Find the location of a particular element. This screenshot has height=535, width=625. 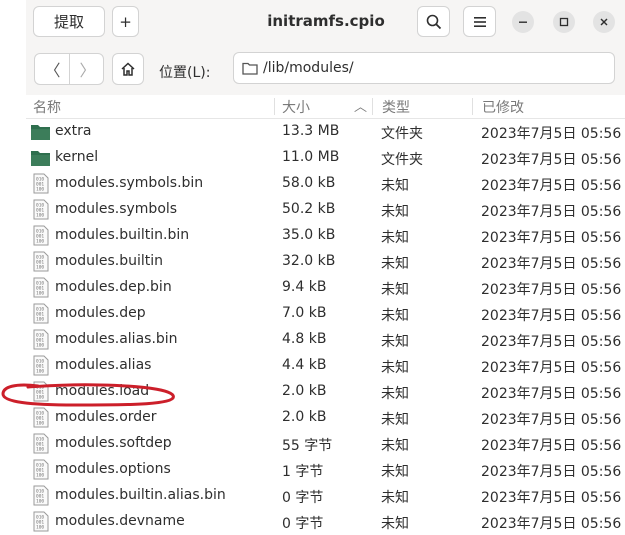

file-row: kernel 11.0 MB 文件夹 2023年7月5日 05:56 is located at coordinates (325, 158).